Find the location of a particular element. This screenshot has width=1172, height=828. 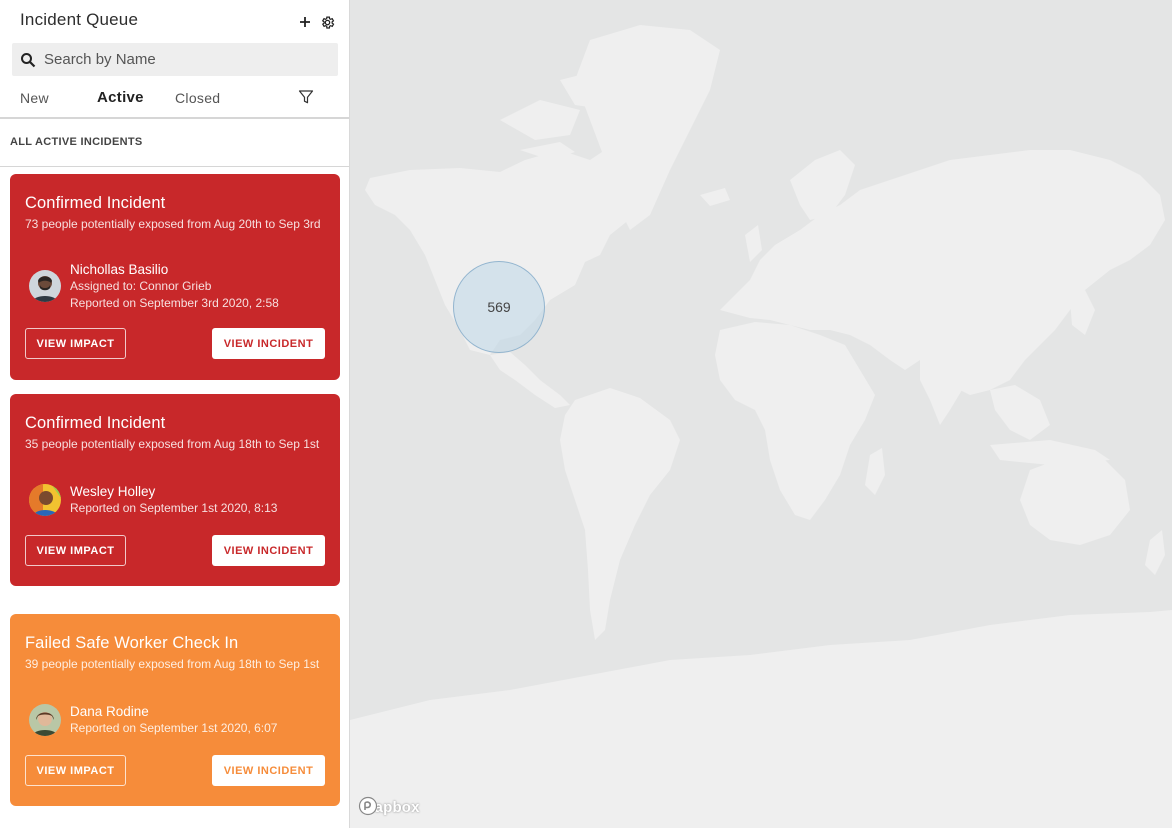

section-label: ALL ACTIVE INCIDENTS is located at coordinates (76, 142).